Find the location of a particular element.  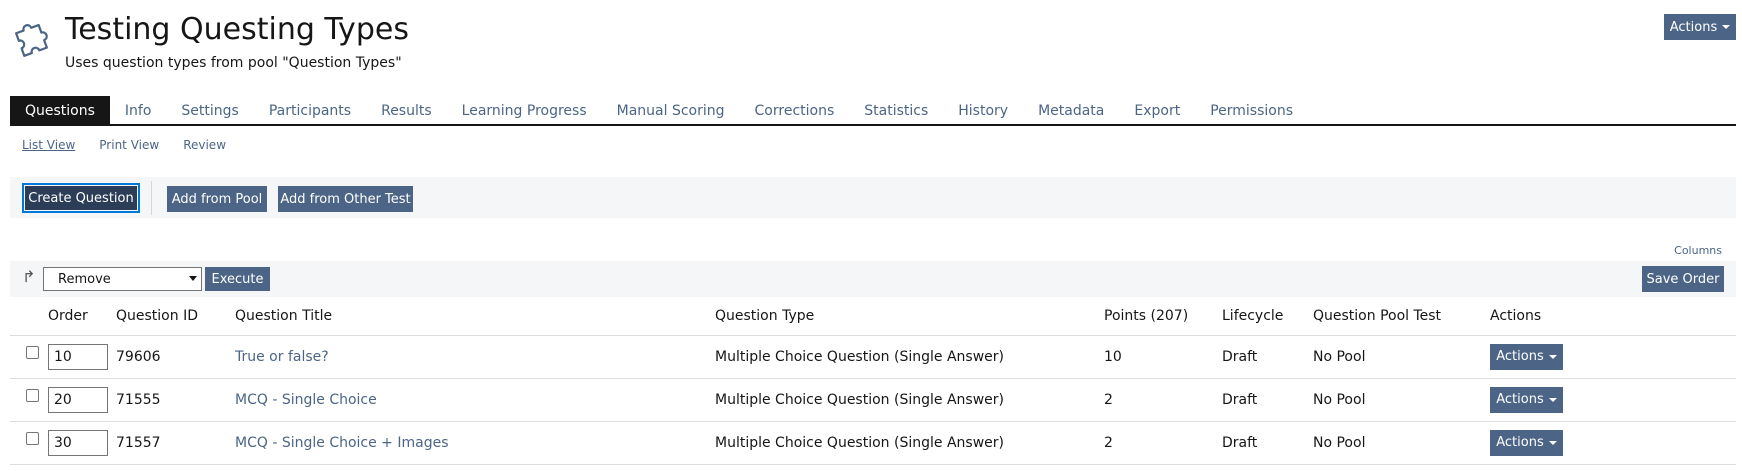

header-actions-button: Actions is located at coordinates (1700, 27).